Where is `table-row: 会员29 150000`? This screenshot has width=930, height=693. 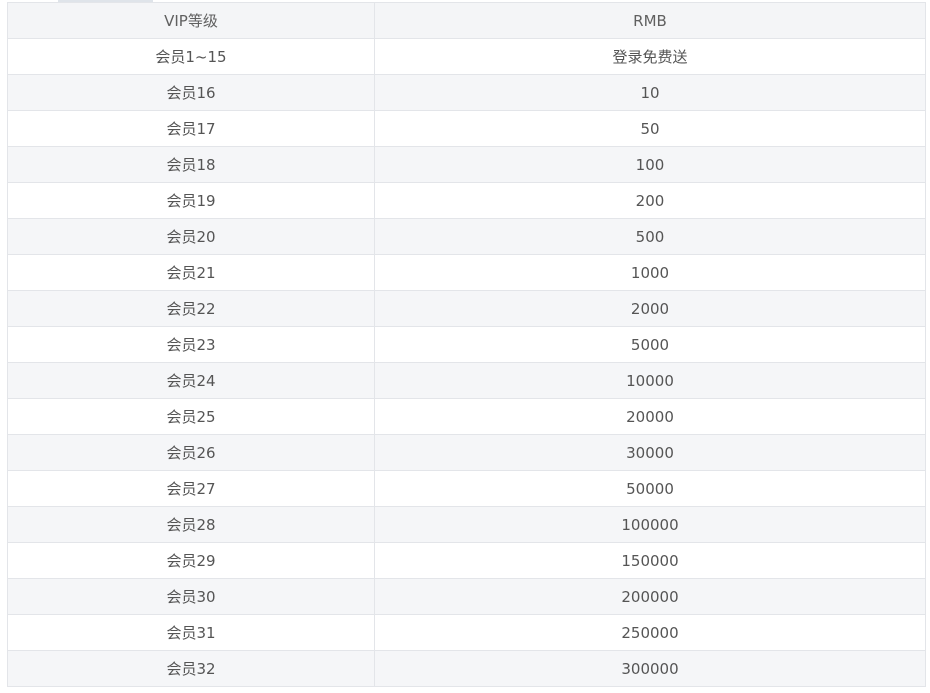
table-row: 会员29 150000 is located at coordinates (466, 560).